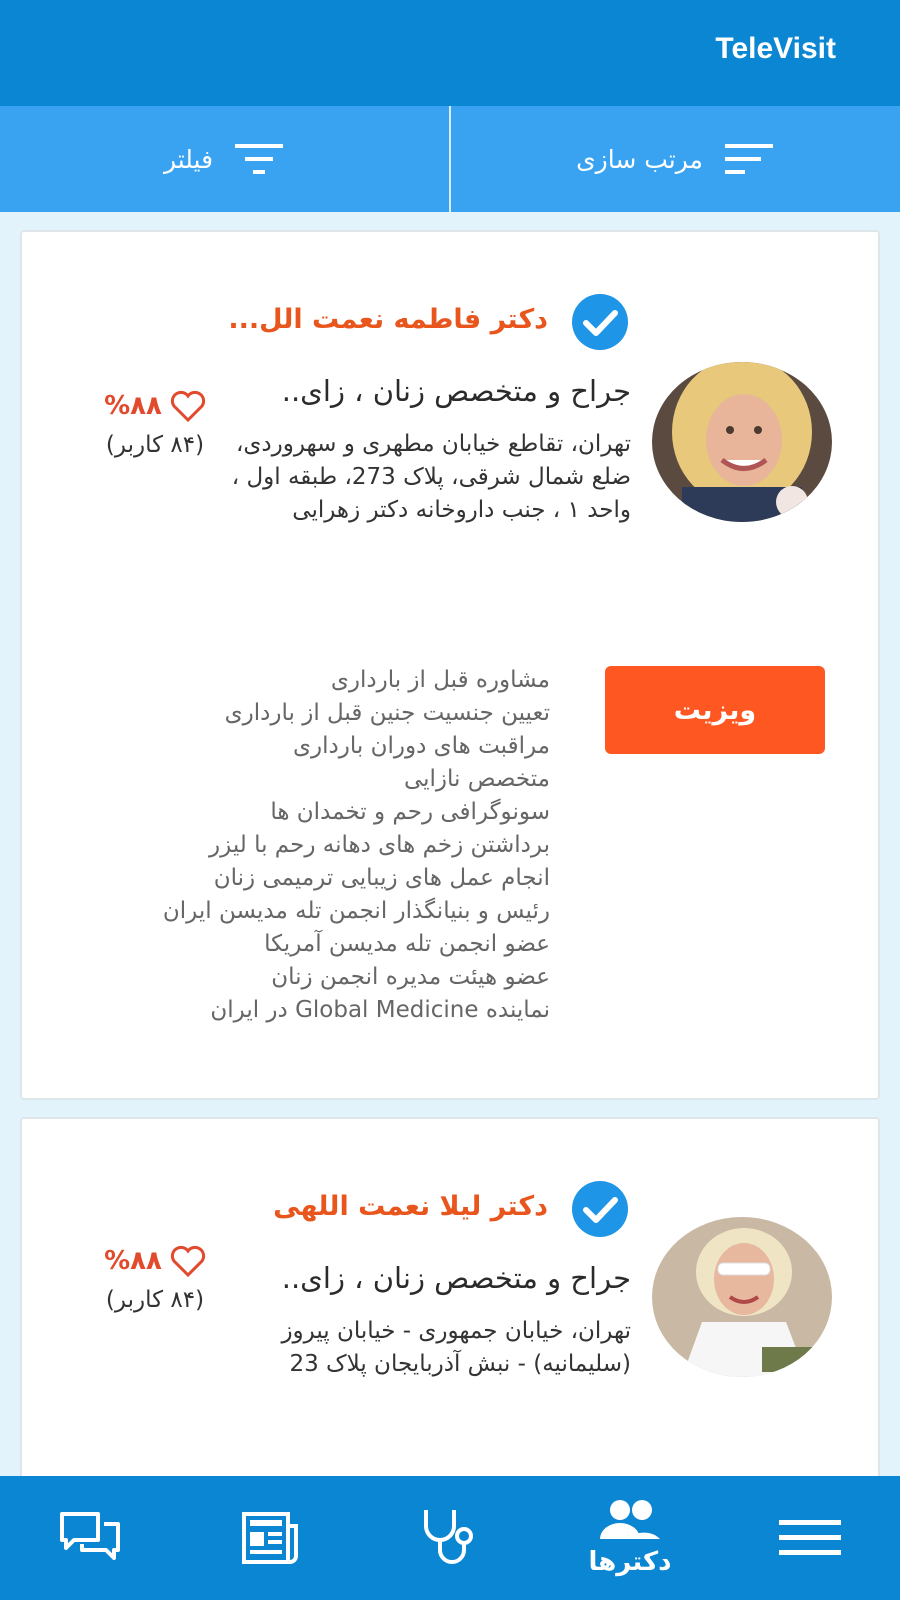  Describe the element at coordinates (450, 159) in the screenshot. I see `sort-filter-bar: مرتب سازی فیلتر` at that location.